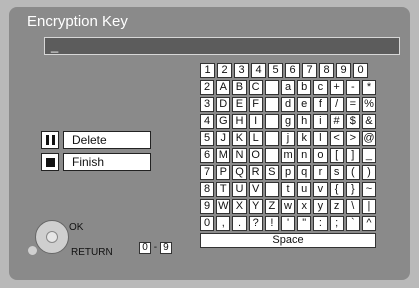 This screenshot has height=288, width=419. What do you see at coordinates (320, 87) in the screenshot?
I see `key-button: c` at bounding box center [320, 87].